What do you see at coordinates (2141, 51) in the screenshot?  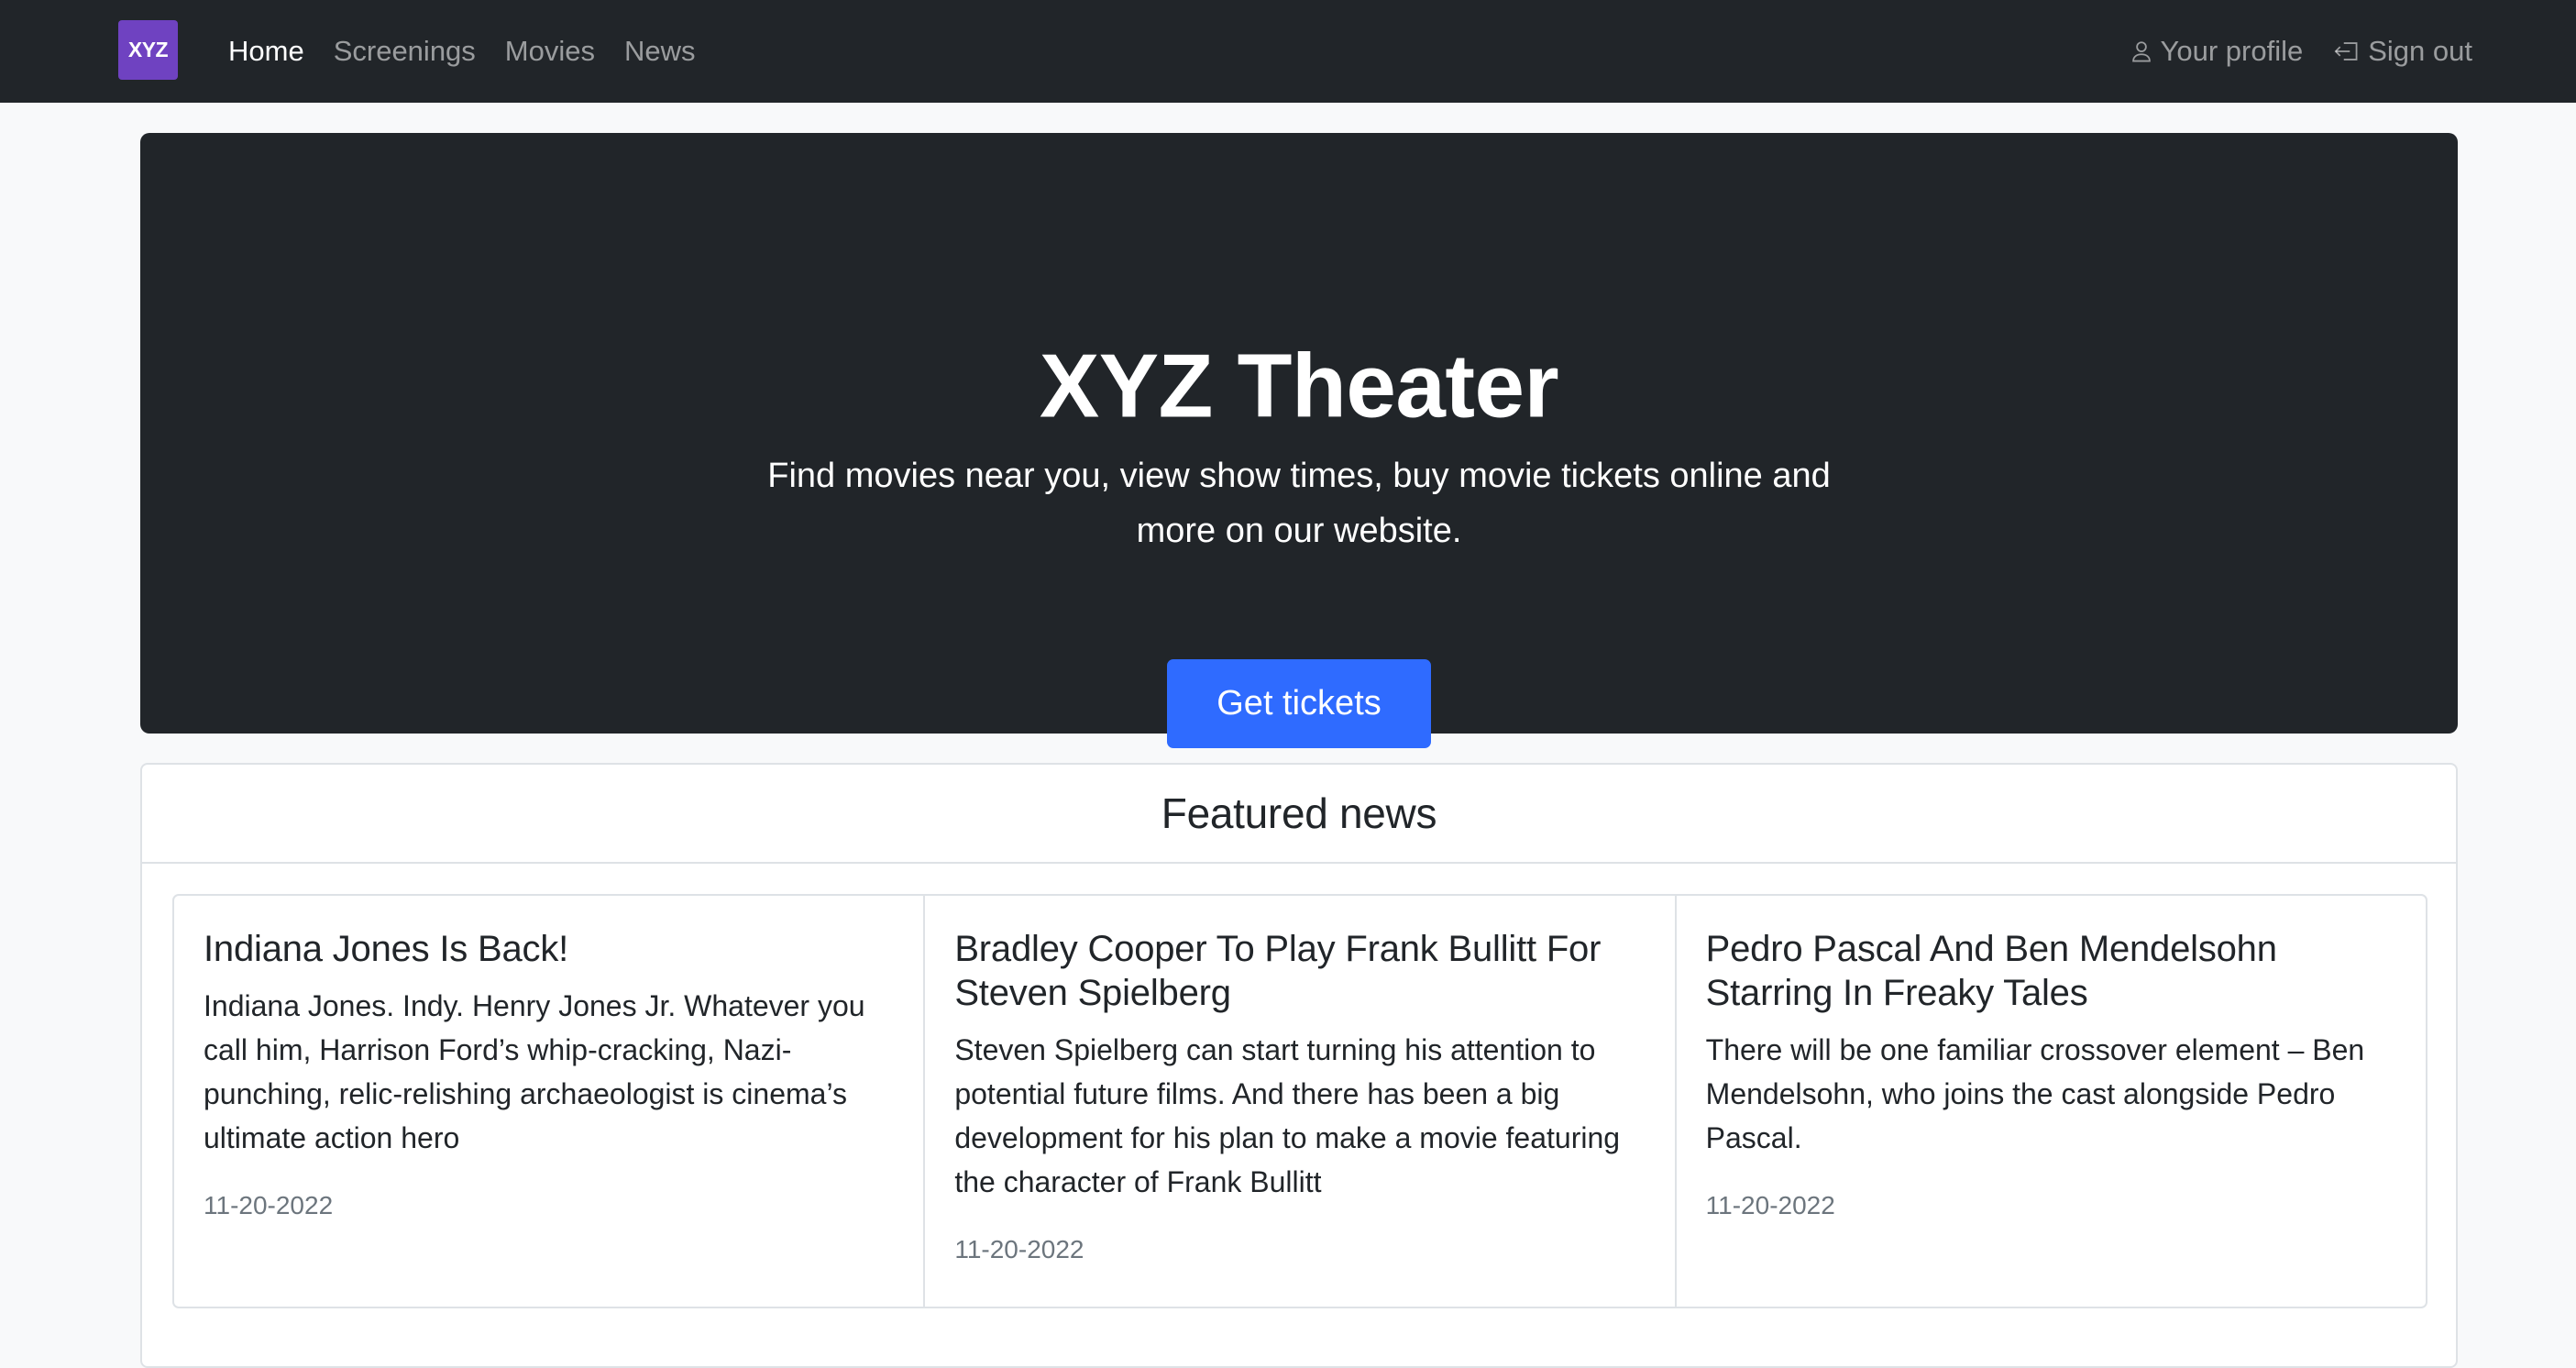 I see `user-icon` at bounding box center [2141, 51].